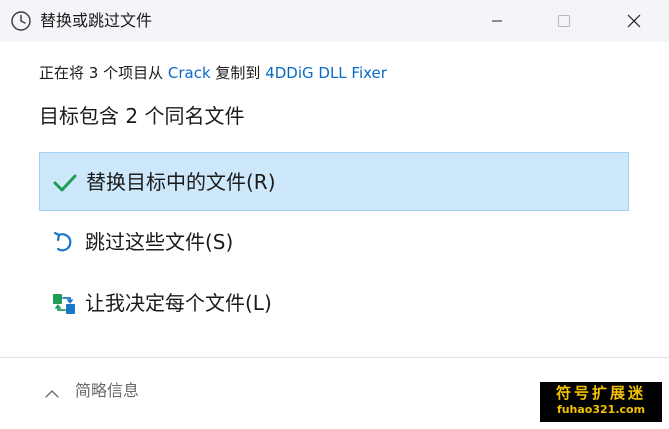 The image size is (669, 429). What do you see at coordinates (178, 303) in the screenshot?
I see `decide-each-file-label: 让我决定每个文件(L)` at bounding box center [178, 303].